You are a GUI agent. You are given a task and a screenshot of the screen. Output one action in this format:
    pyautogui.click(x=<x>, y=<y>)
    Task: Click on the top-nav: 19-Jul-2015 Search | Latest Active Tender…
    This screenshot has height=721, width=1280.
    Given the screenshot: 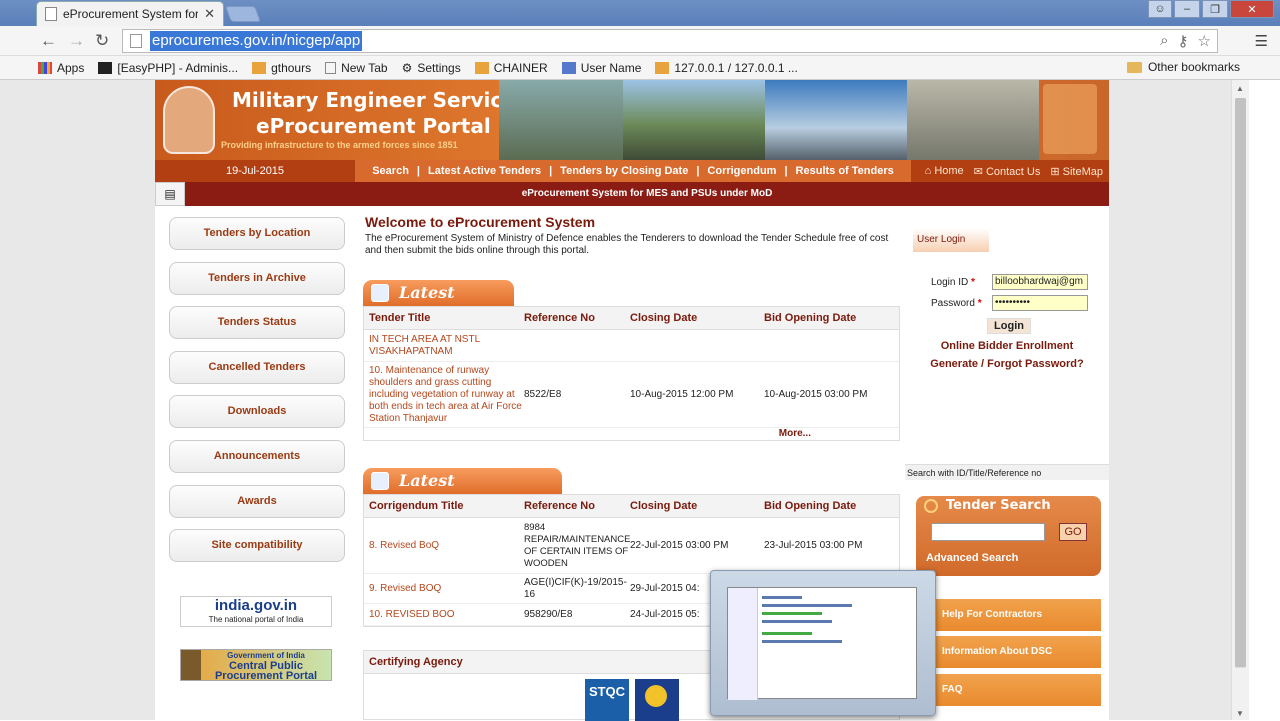 What is the action you would take?
    pyautogui.click(x=632, y=171)
    